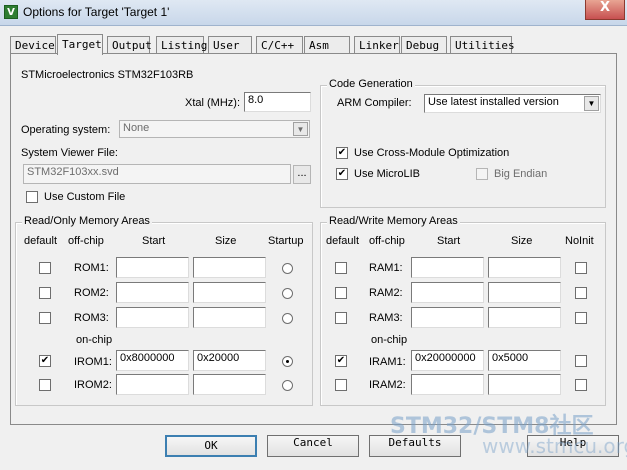  Describe the element at coordinates (554, 446) in the screenshot. I see `watermark-url: www.stmcu.org` at that location.